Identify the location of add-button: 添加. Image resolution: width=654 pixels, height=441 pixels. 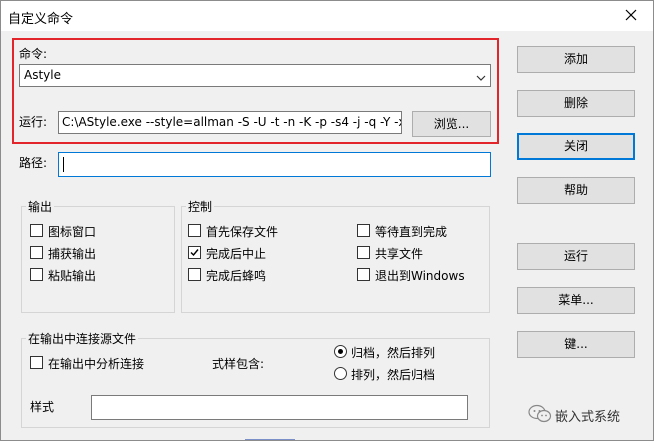
(576, 59).